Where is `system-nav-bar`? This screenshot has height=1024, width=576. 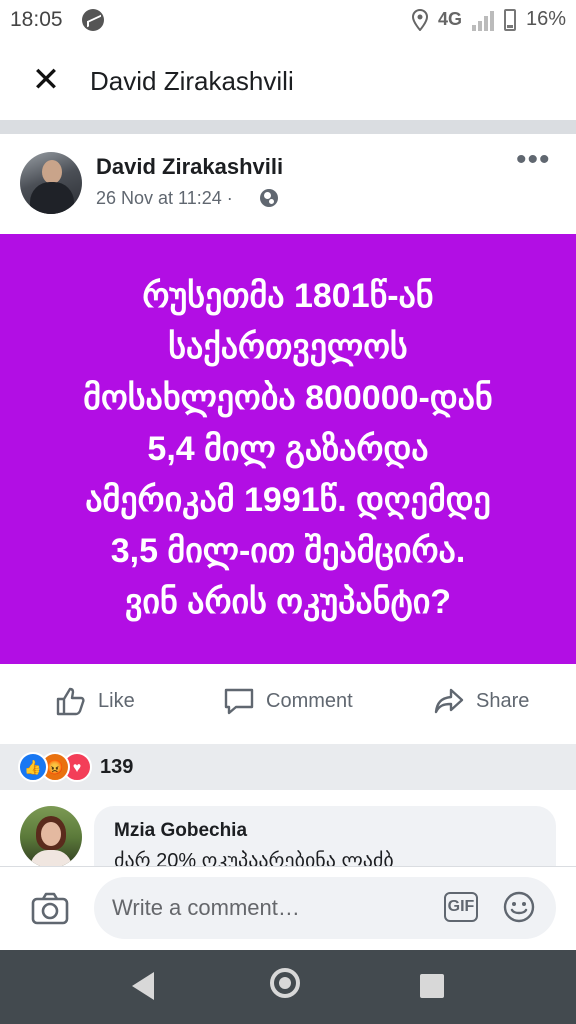
system-nav-bar is located at coordinates (288, 987).